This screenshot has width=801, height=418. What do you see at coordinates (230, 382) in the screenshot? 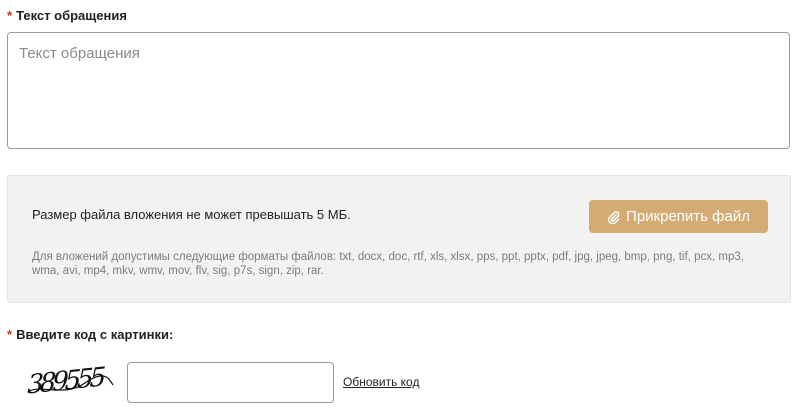
I see `captcha-input` at bounding box center [230, 382].